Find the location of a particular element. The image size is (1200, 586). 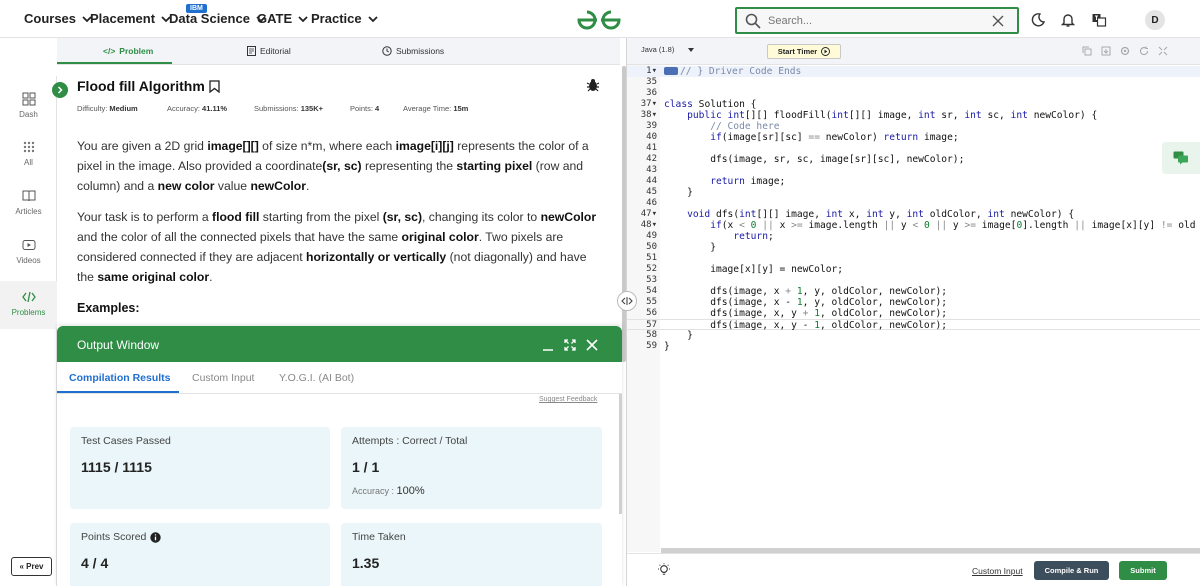

chat-widget-button is located at coordinates (1181, 158).